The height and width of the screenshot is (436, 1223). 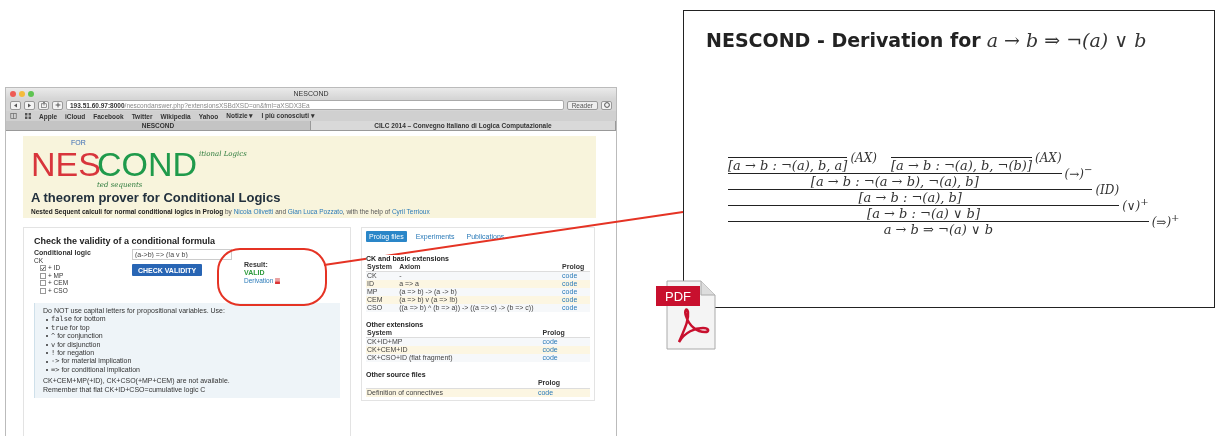 What do you see at coordinates (1165, 220) in the screenshot?
I see `rule-label: (⇒)$^{+}$` at bounding box center [1165, 220].